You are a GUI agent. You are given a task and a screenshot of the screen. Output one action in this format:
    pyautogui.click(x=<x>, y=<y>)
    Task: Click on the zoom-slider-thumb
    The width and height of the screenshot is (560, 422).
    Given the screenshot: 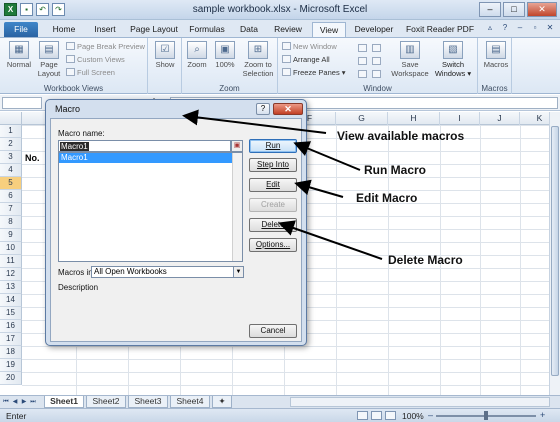 What is the action you would take?
    pyautogui.click(x=486, y=415)
    